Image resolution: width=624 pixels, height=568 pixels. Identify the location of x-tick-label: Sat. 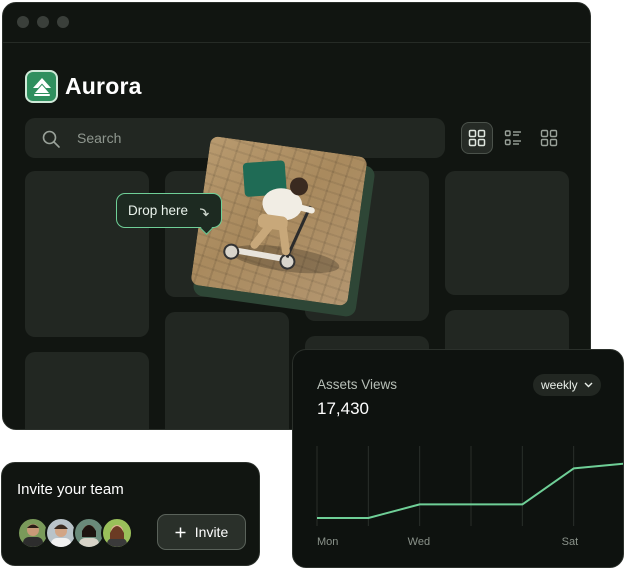
(570, 542).